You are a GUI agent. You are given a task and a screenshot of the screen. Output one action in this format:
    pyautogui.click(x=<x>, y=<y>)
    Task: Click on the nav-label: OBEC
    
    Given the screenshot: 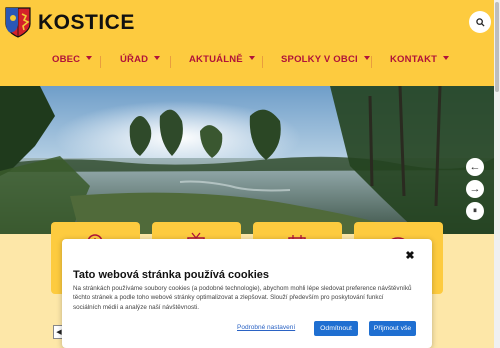 What is the action you would take?
    pyautogui.click(x=66, y=59)
    